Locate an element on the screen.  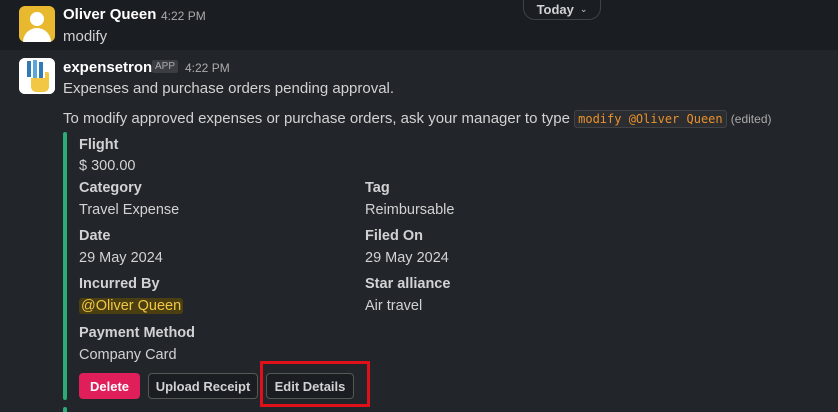
field-value-star-alliance: Air travel is located at coordinates (394, 306).